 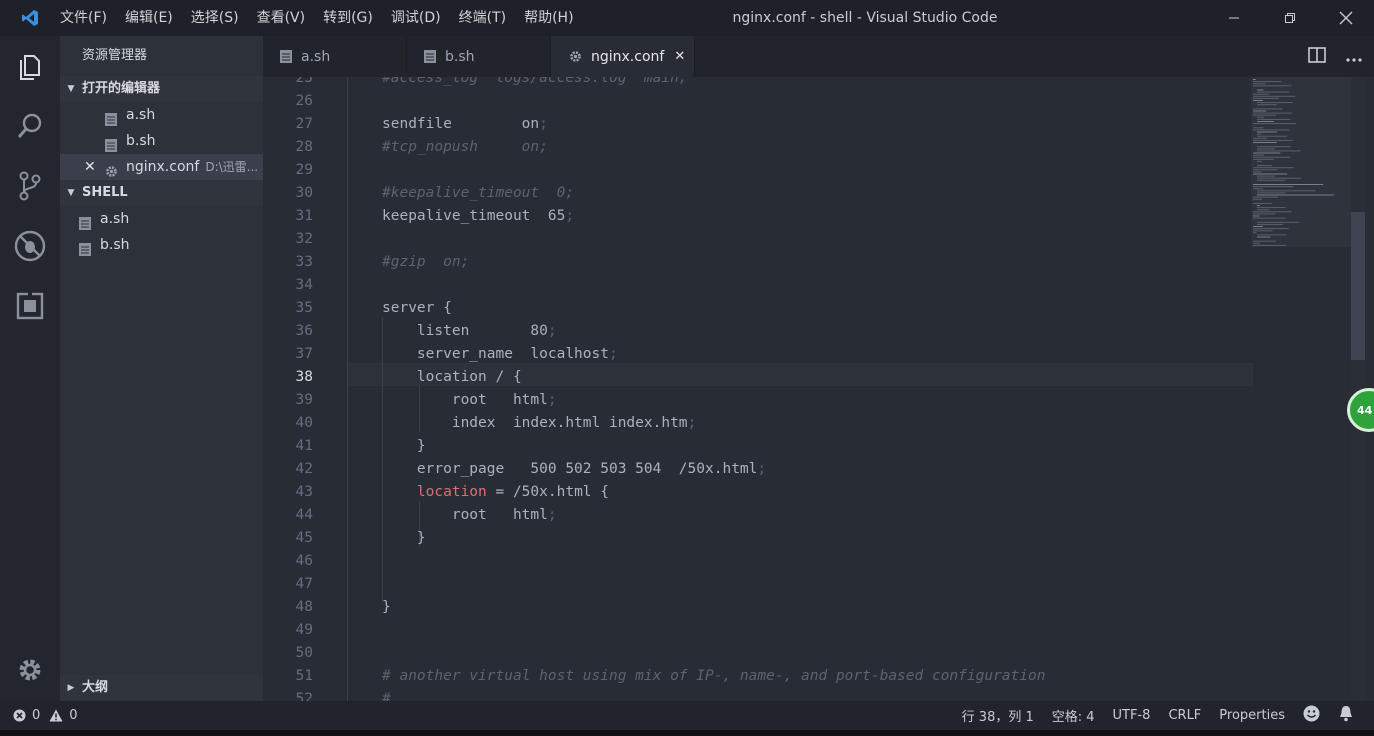 What do you see at coordinates (1184, 715) in the screenshot?
I see `end-of-line: CRLF` at bounding box center [1184, 715].